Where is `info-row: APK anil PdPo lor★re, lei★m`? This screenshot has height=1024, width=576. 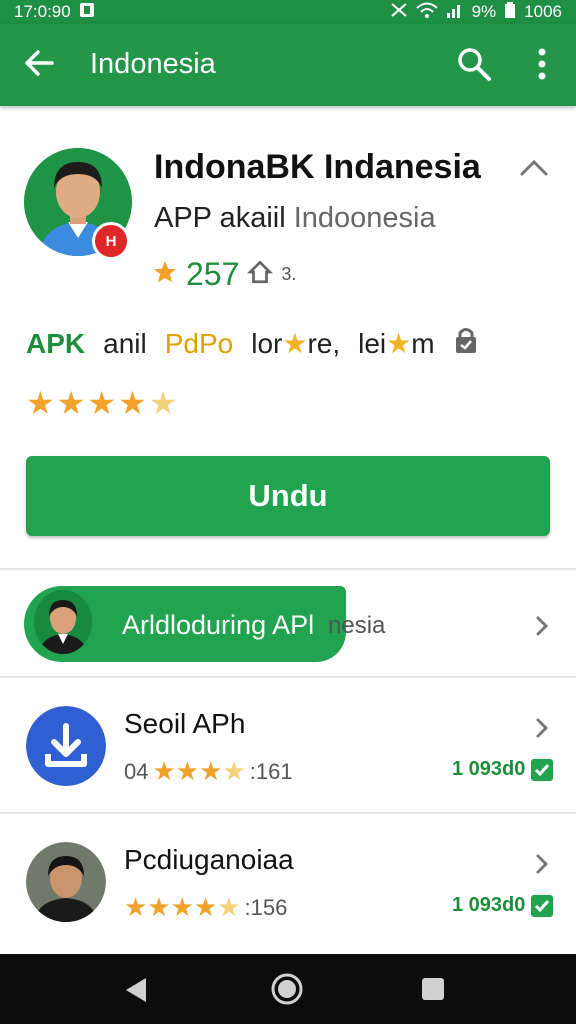
info-row: APK anil PdPo lor★re, lei★m is located at coordinates (296, 343).